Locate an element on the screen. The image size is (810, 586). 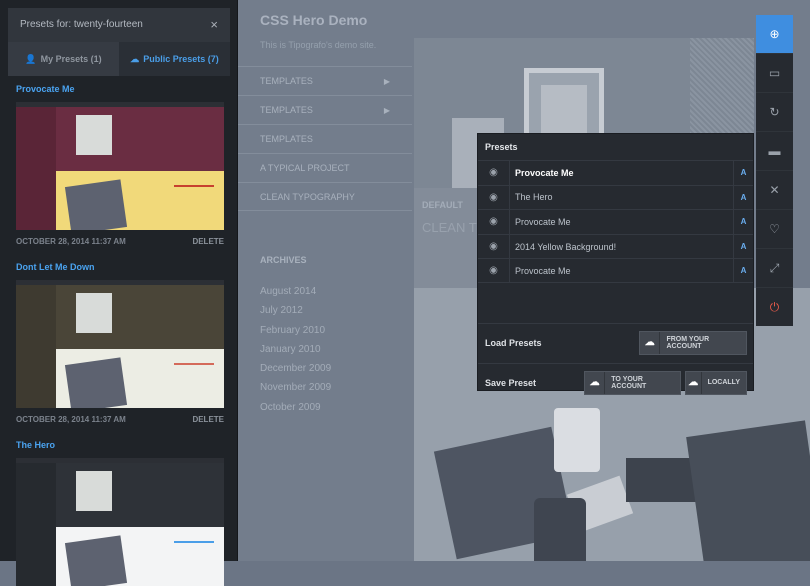
preset-name: Dont Let Me Down is located at coordinates (120, 269).